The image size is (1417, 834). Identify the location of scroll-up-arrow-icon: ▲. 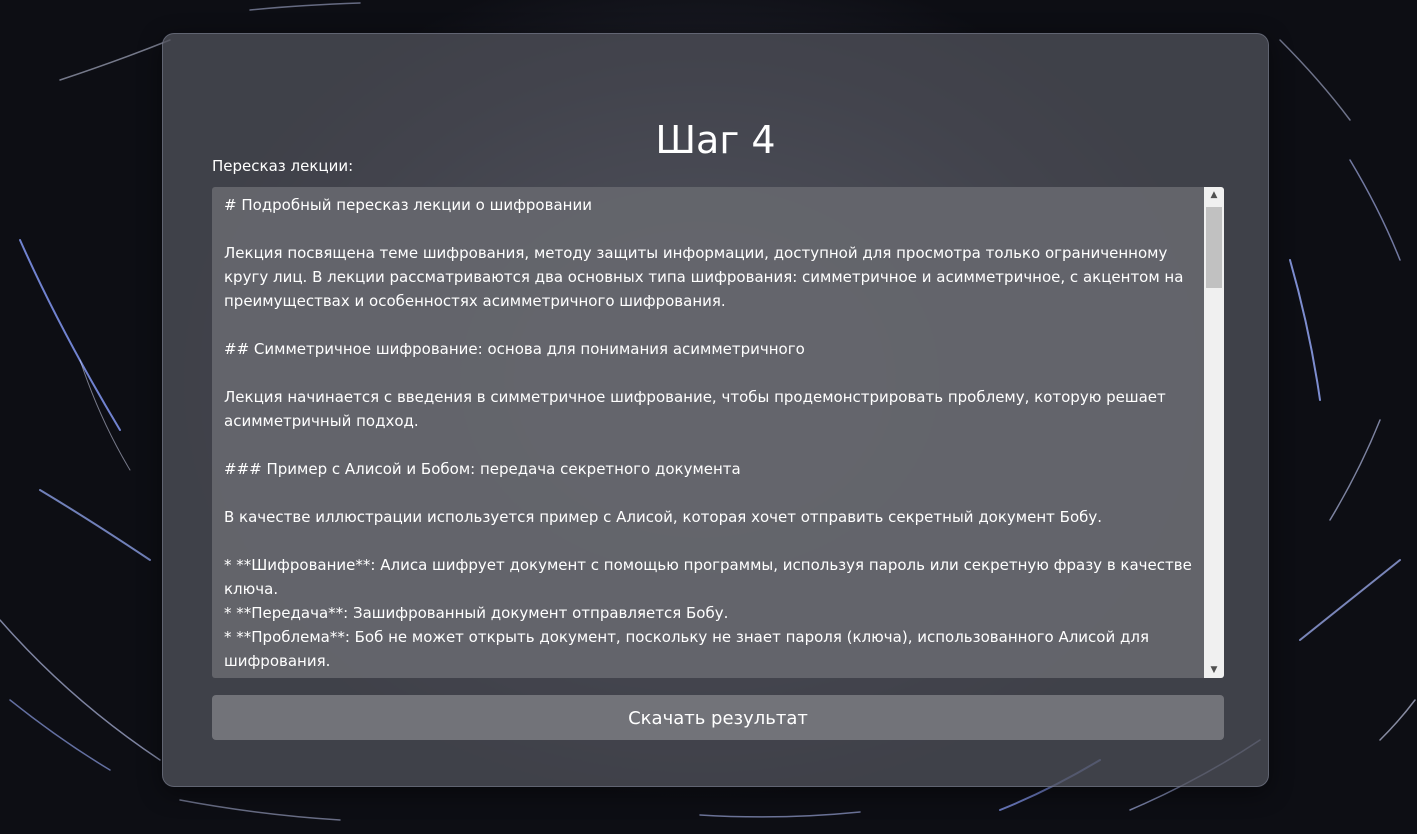
(1214, 195).